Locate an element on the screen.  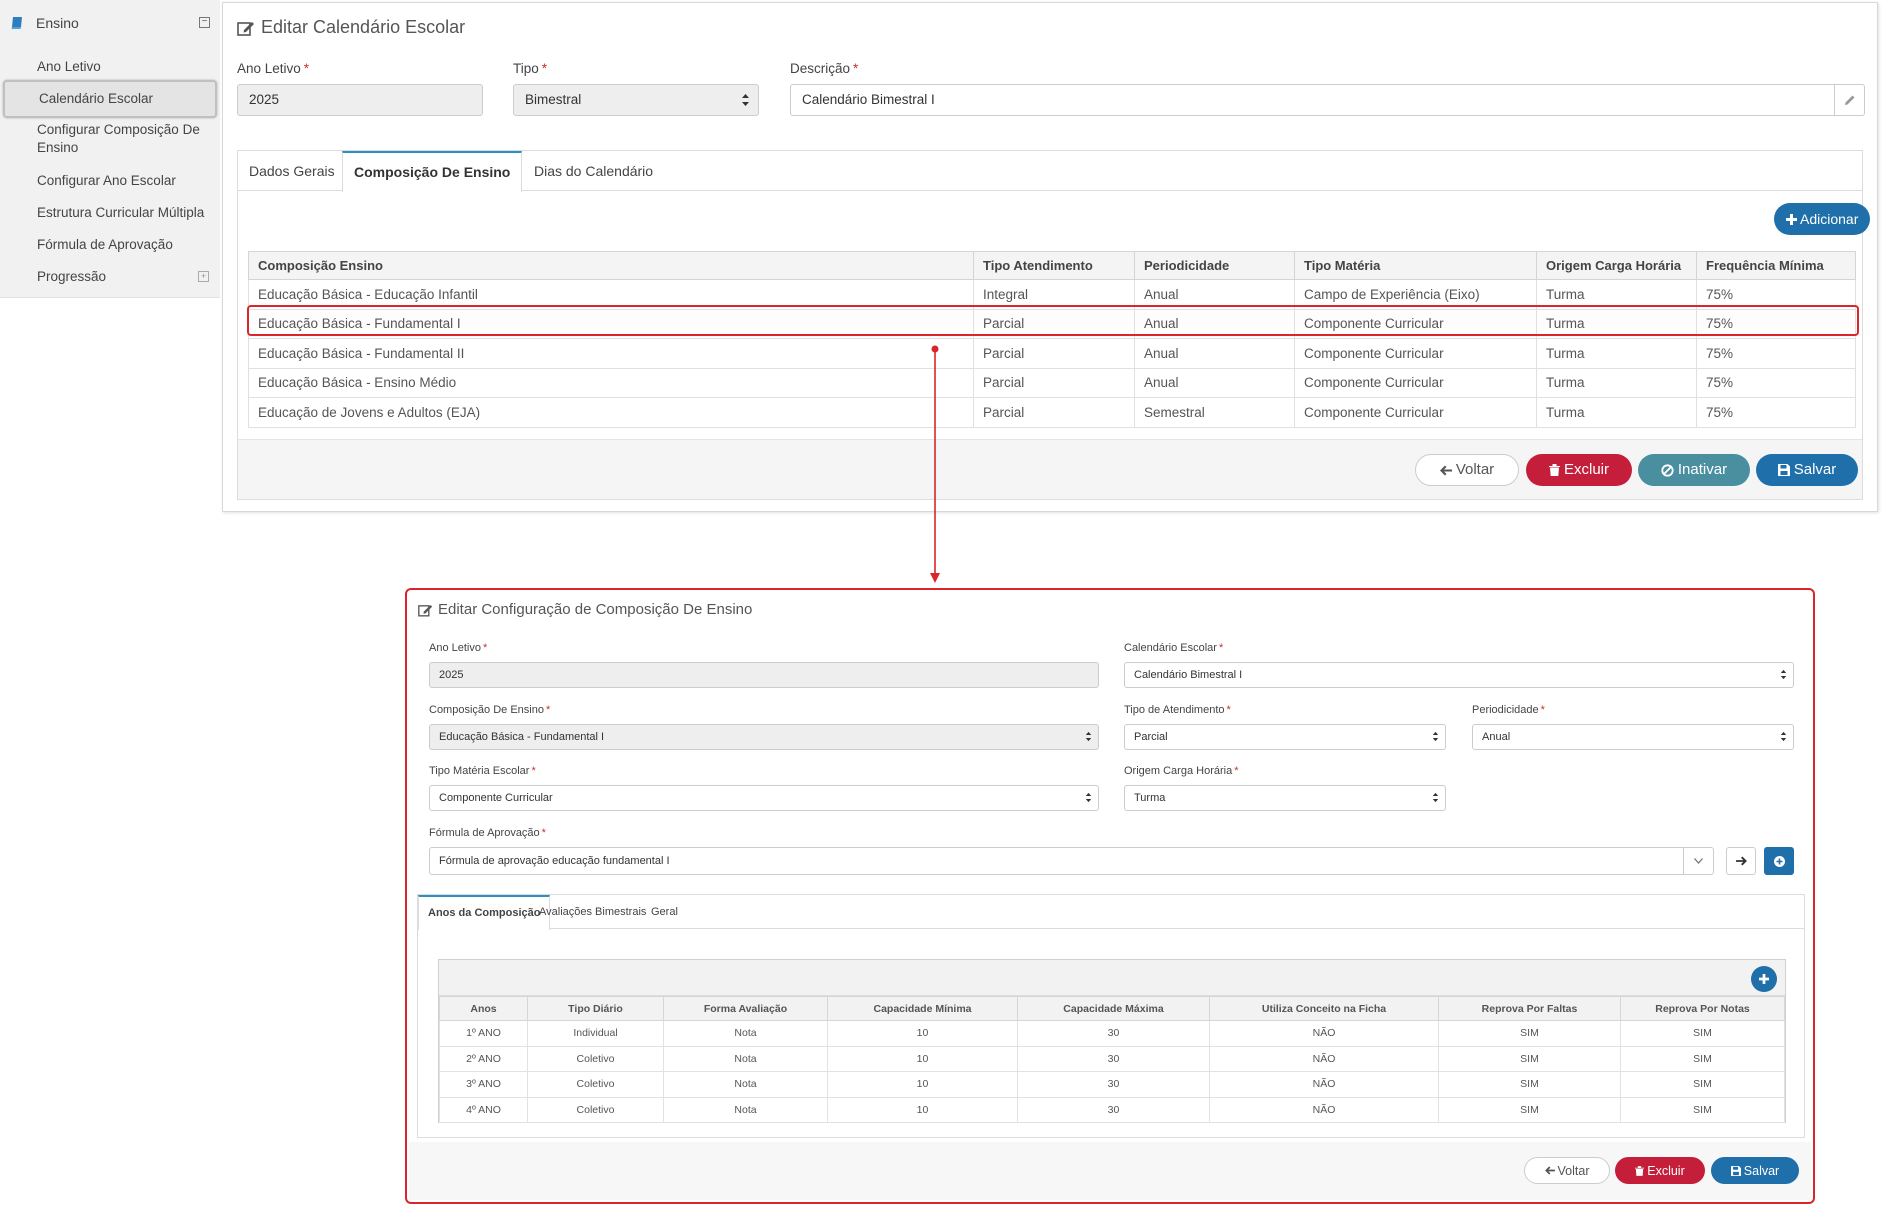
edit-icon is located at coordinates (425, 610).